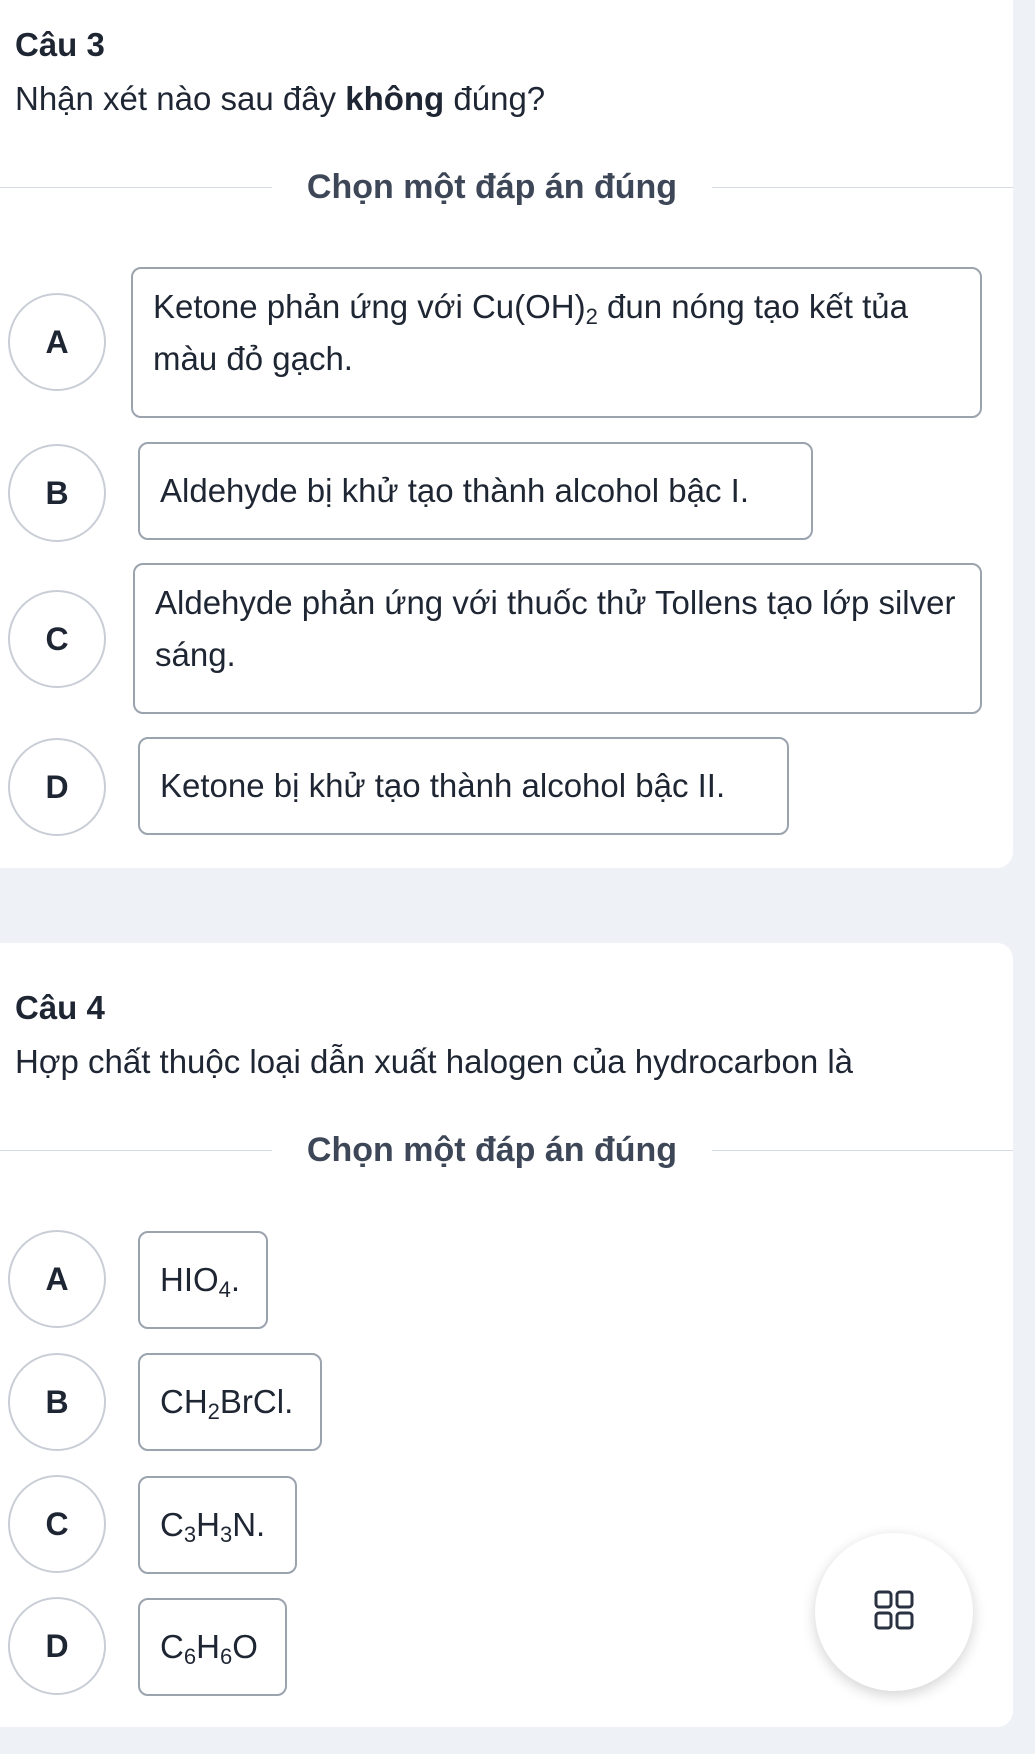 This screenshot has height=1754, width=1035. I want to click on option-b: Aldehyde bị khử tạo thành alcohol bậc I., so click(475, 491).